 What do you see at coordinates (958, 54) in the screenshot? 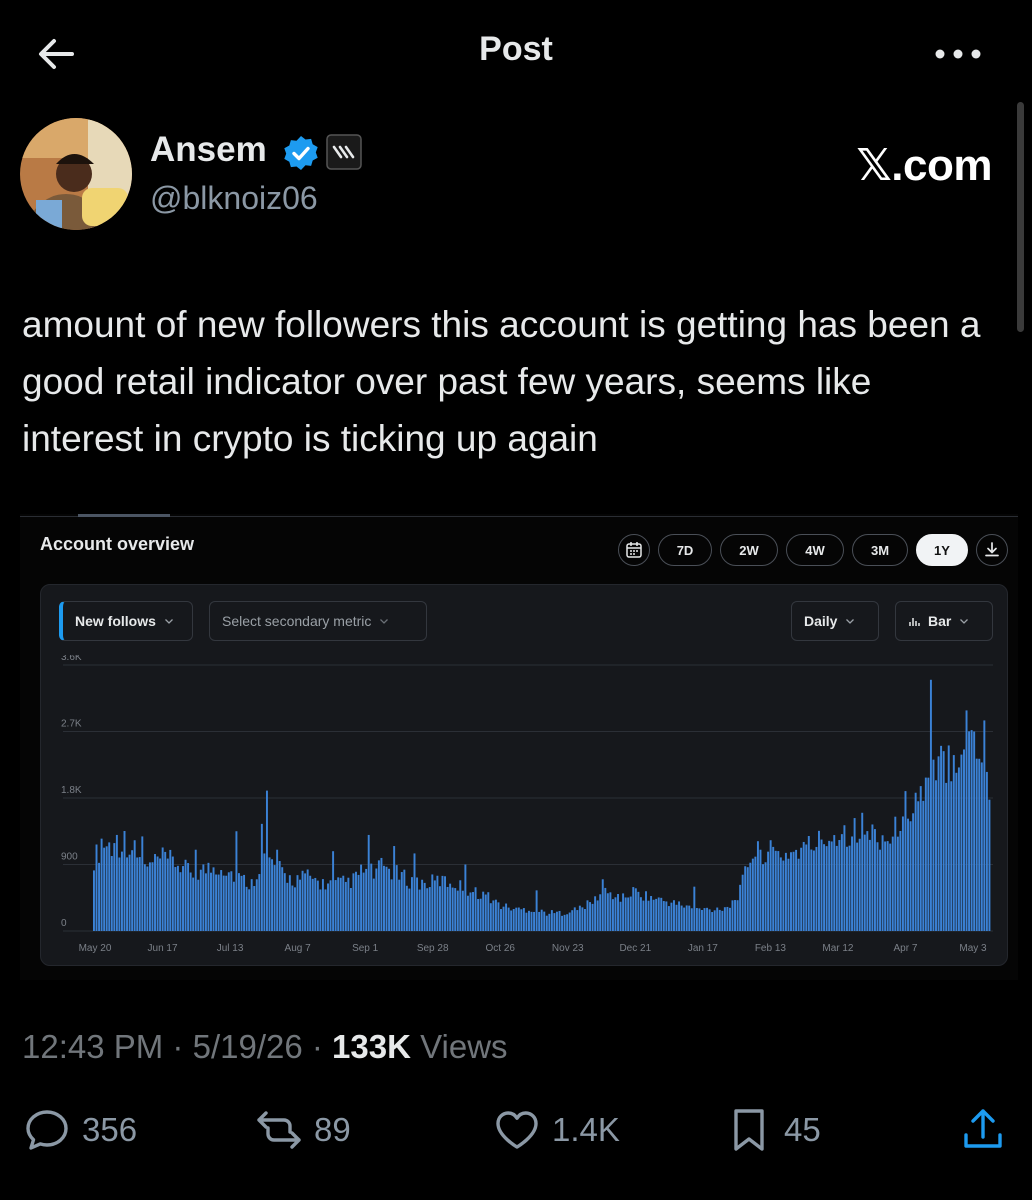
I see `more-options-button` at bounding box center [958, 54].